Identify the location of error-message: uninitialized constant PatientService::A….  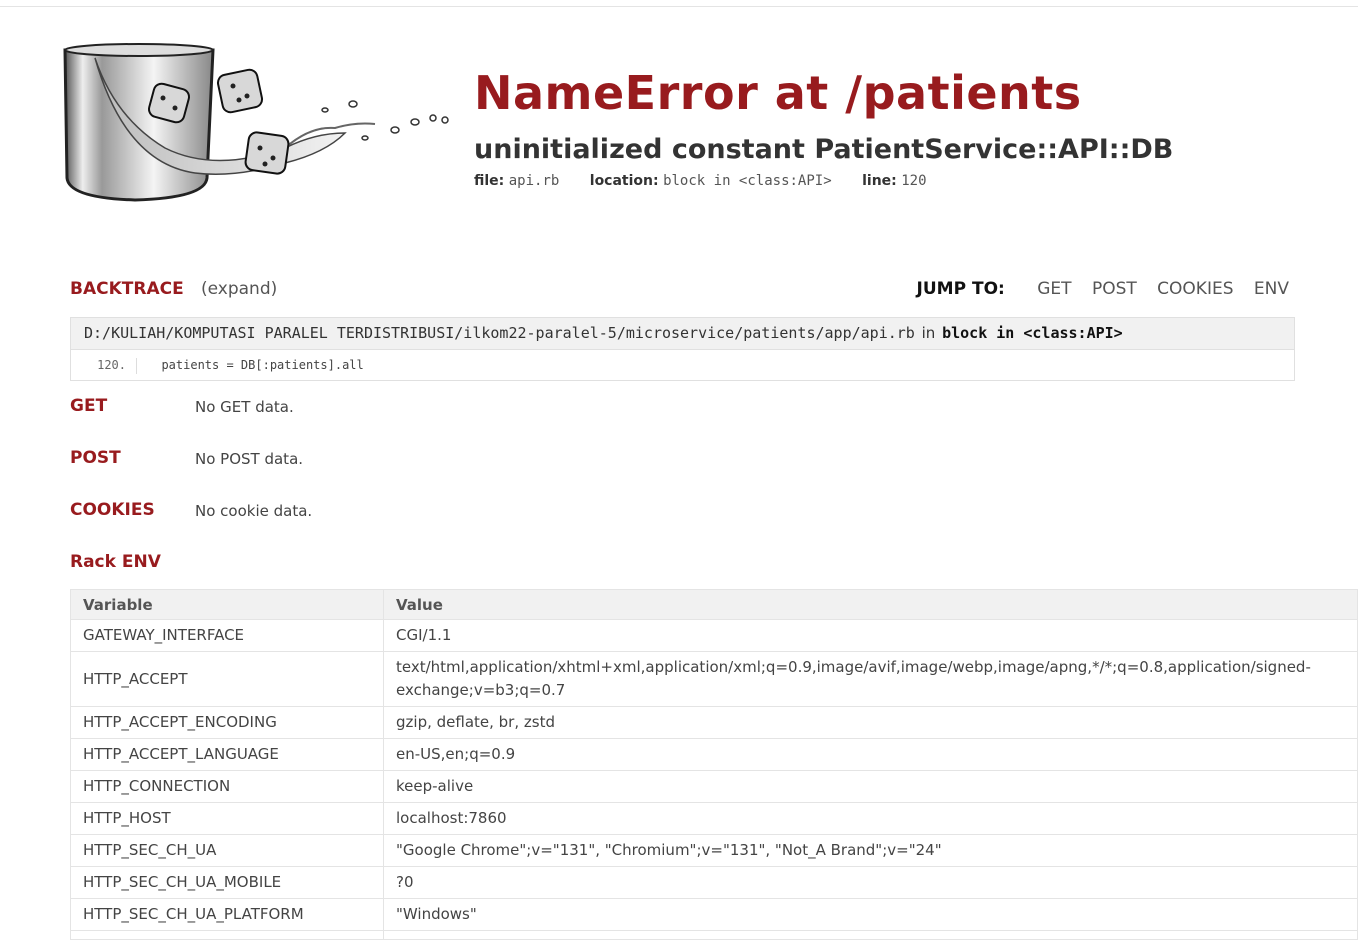
(824, 149).